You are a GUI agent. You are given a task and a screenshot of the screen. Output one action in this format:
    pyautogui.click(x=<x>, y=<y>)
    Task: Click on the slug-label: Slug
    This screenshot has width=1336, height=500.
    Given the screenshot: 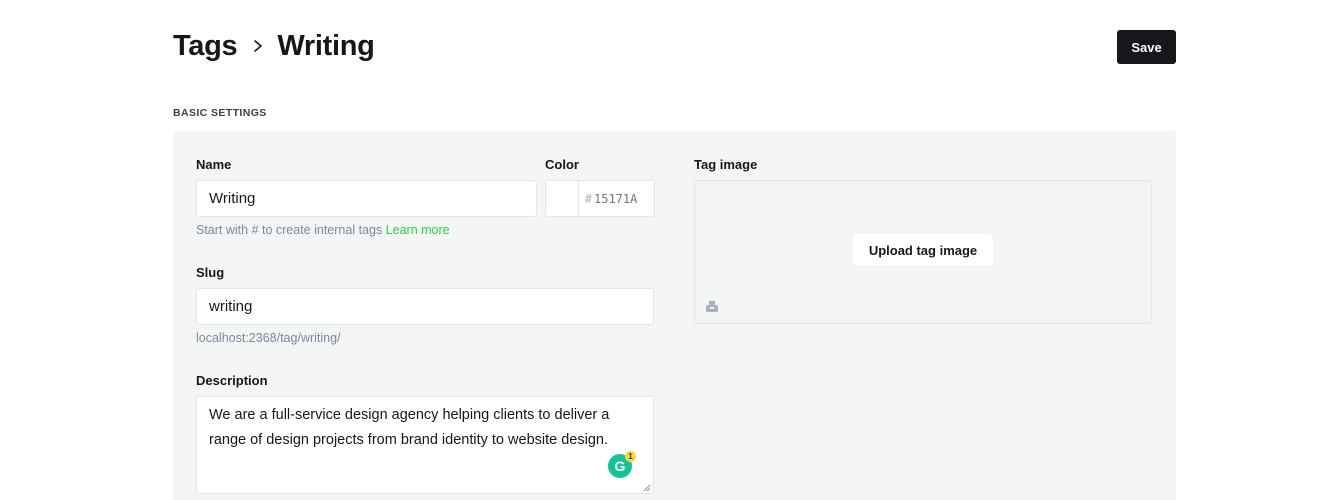 What is the action you would take?
    pyautogui.click(x=210, y=272)
    